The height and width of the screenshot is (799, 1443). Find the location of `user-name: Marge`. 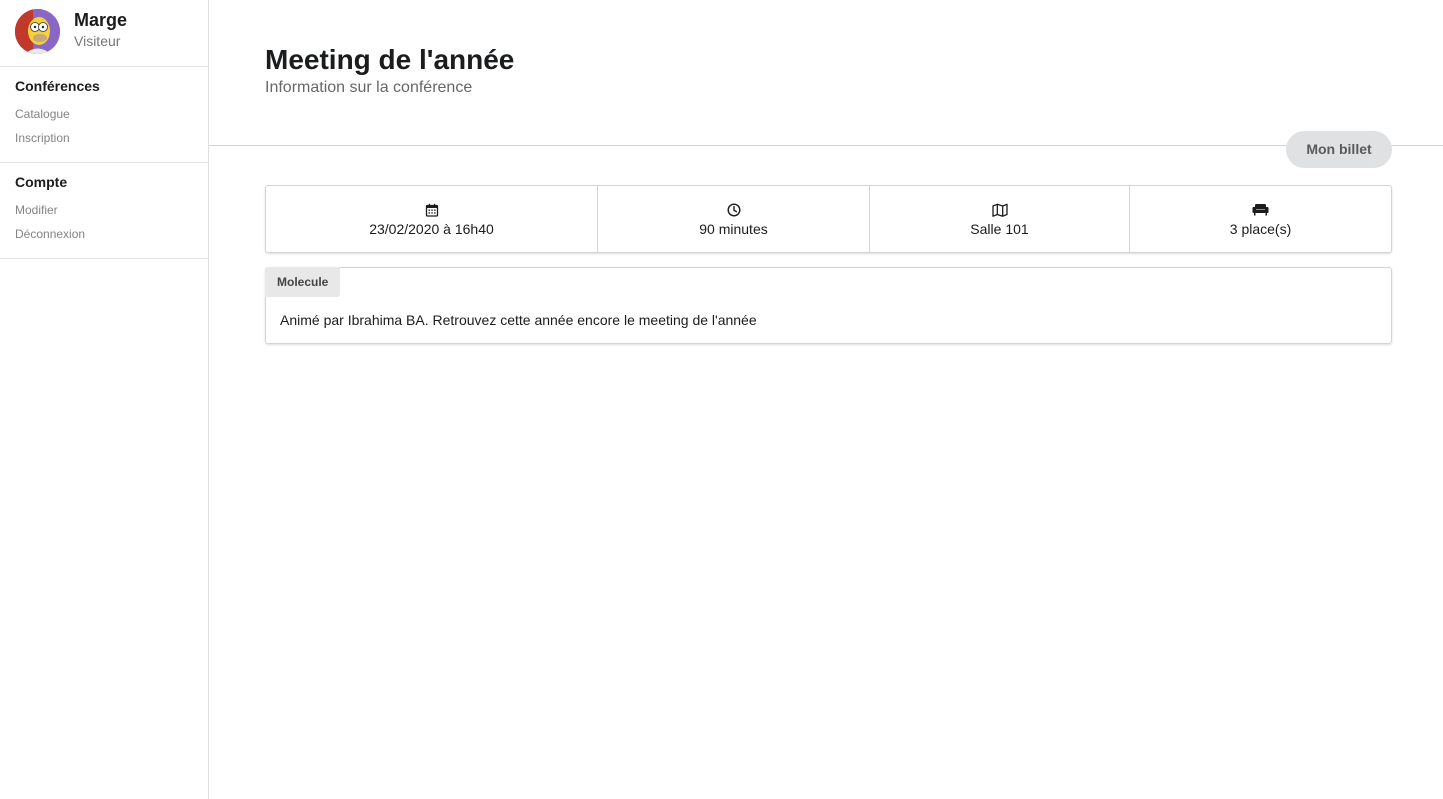

user-name: Marge is located at coordinates (101, 20).